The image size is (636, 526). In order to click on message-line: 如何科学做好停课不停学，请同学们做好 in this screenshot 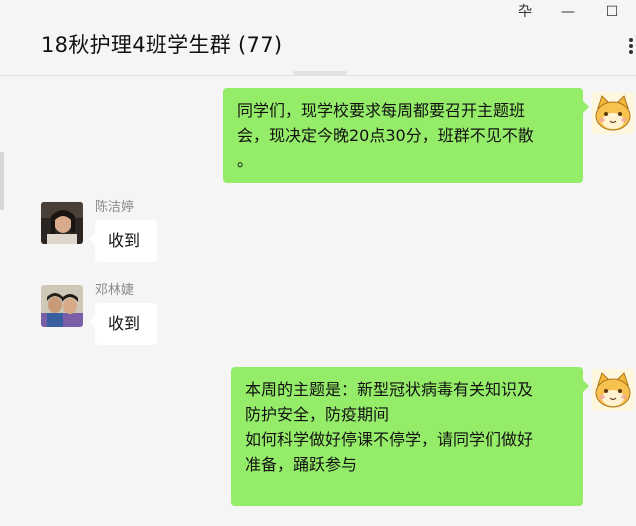, I will do `click(389, 439)`.